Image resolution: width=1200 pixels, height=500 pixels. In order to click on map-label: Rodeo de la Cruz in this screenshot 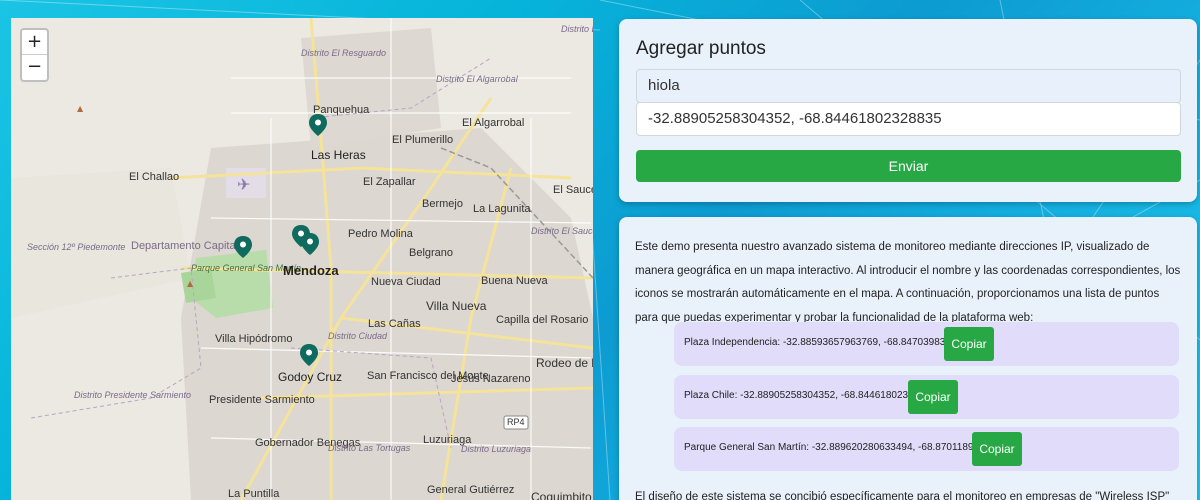, I will do `click(564, 363)`.